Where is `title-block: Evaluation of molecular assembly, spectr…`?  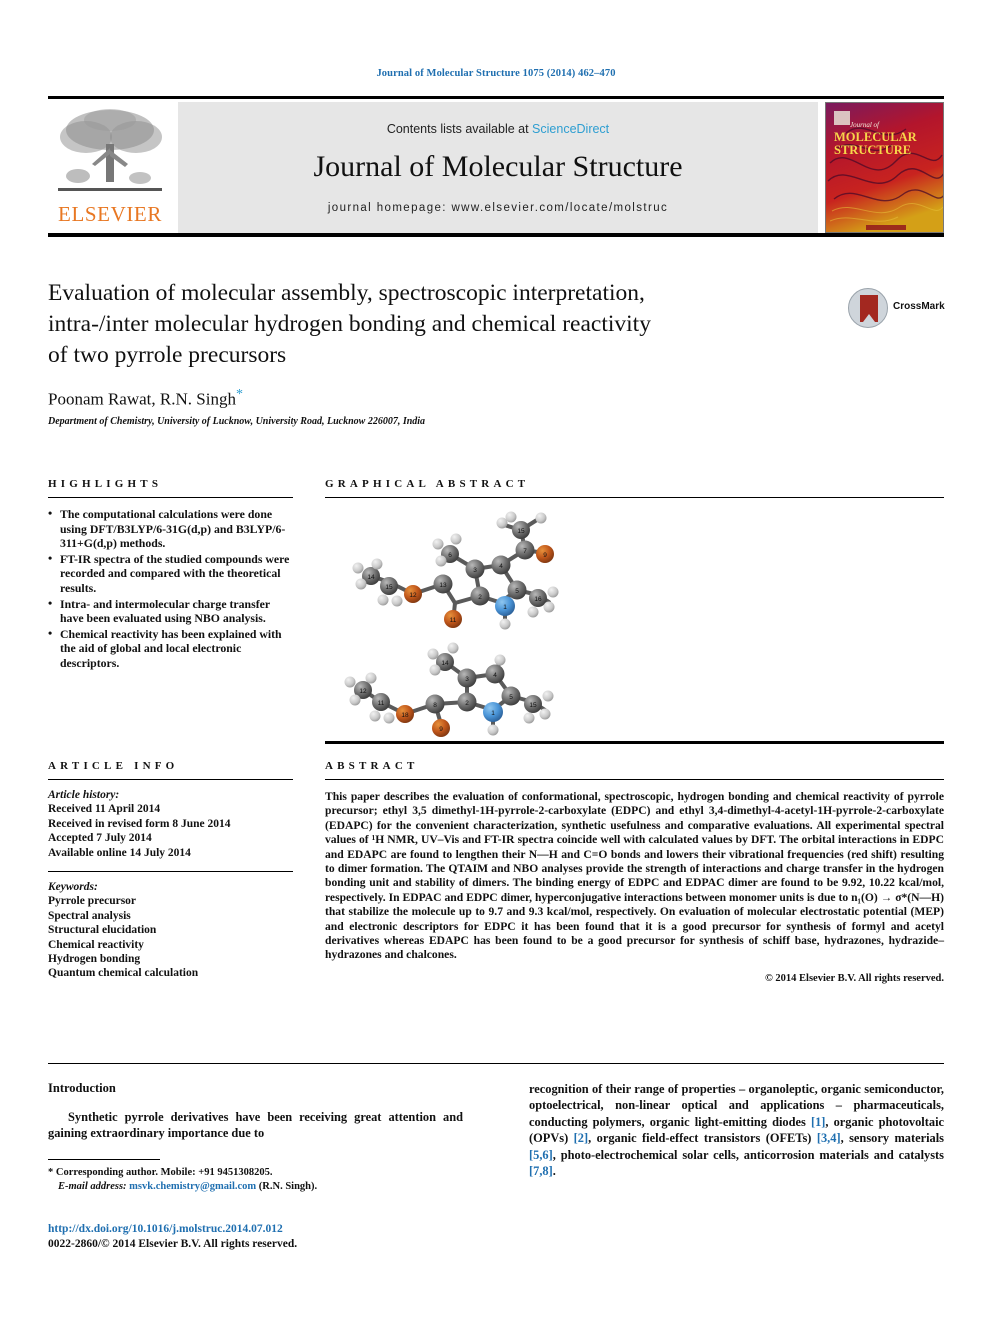
title-block: Evaluation of molecular assembly, spectr… is located at coordinates (443, 352).